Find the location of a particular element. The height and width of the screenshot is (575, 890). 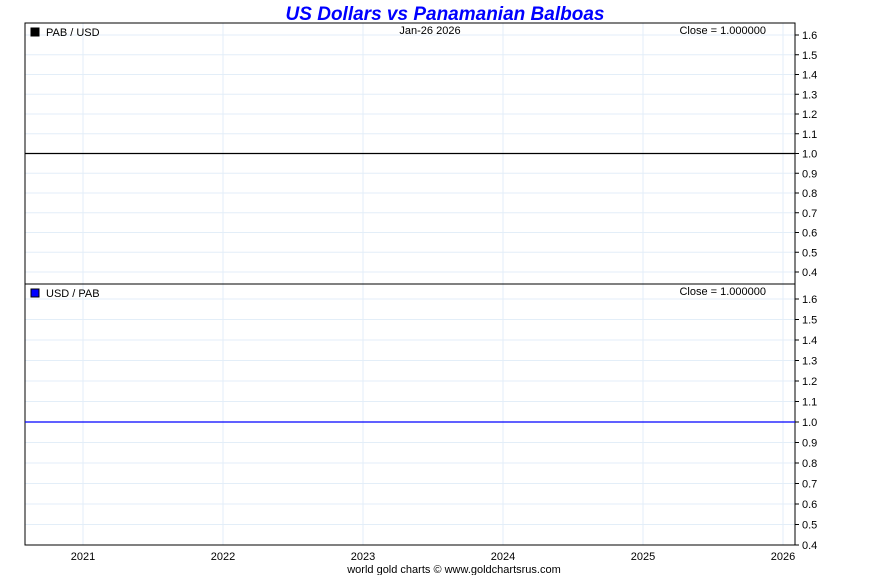

x-tick-label: 2023 is located at coordinates (363, 557).